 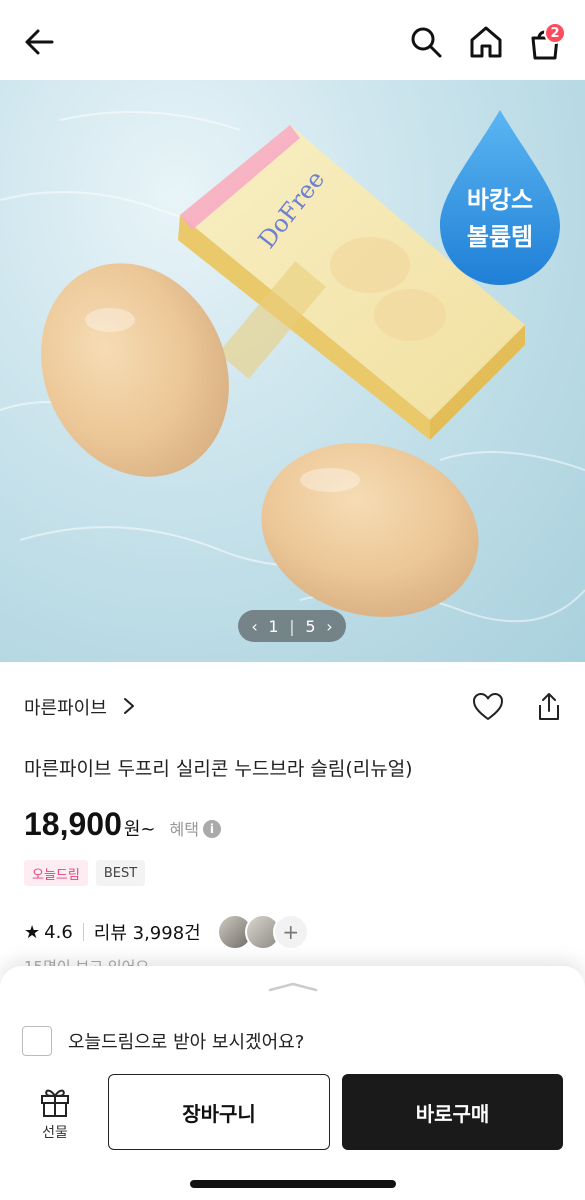 What do you see at coordinates (370, 530) in the screenshot?
I see `silicone-pad-right` at bounding box center [370, 530].